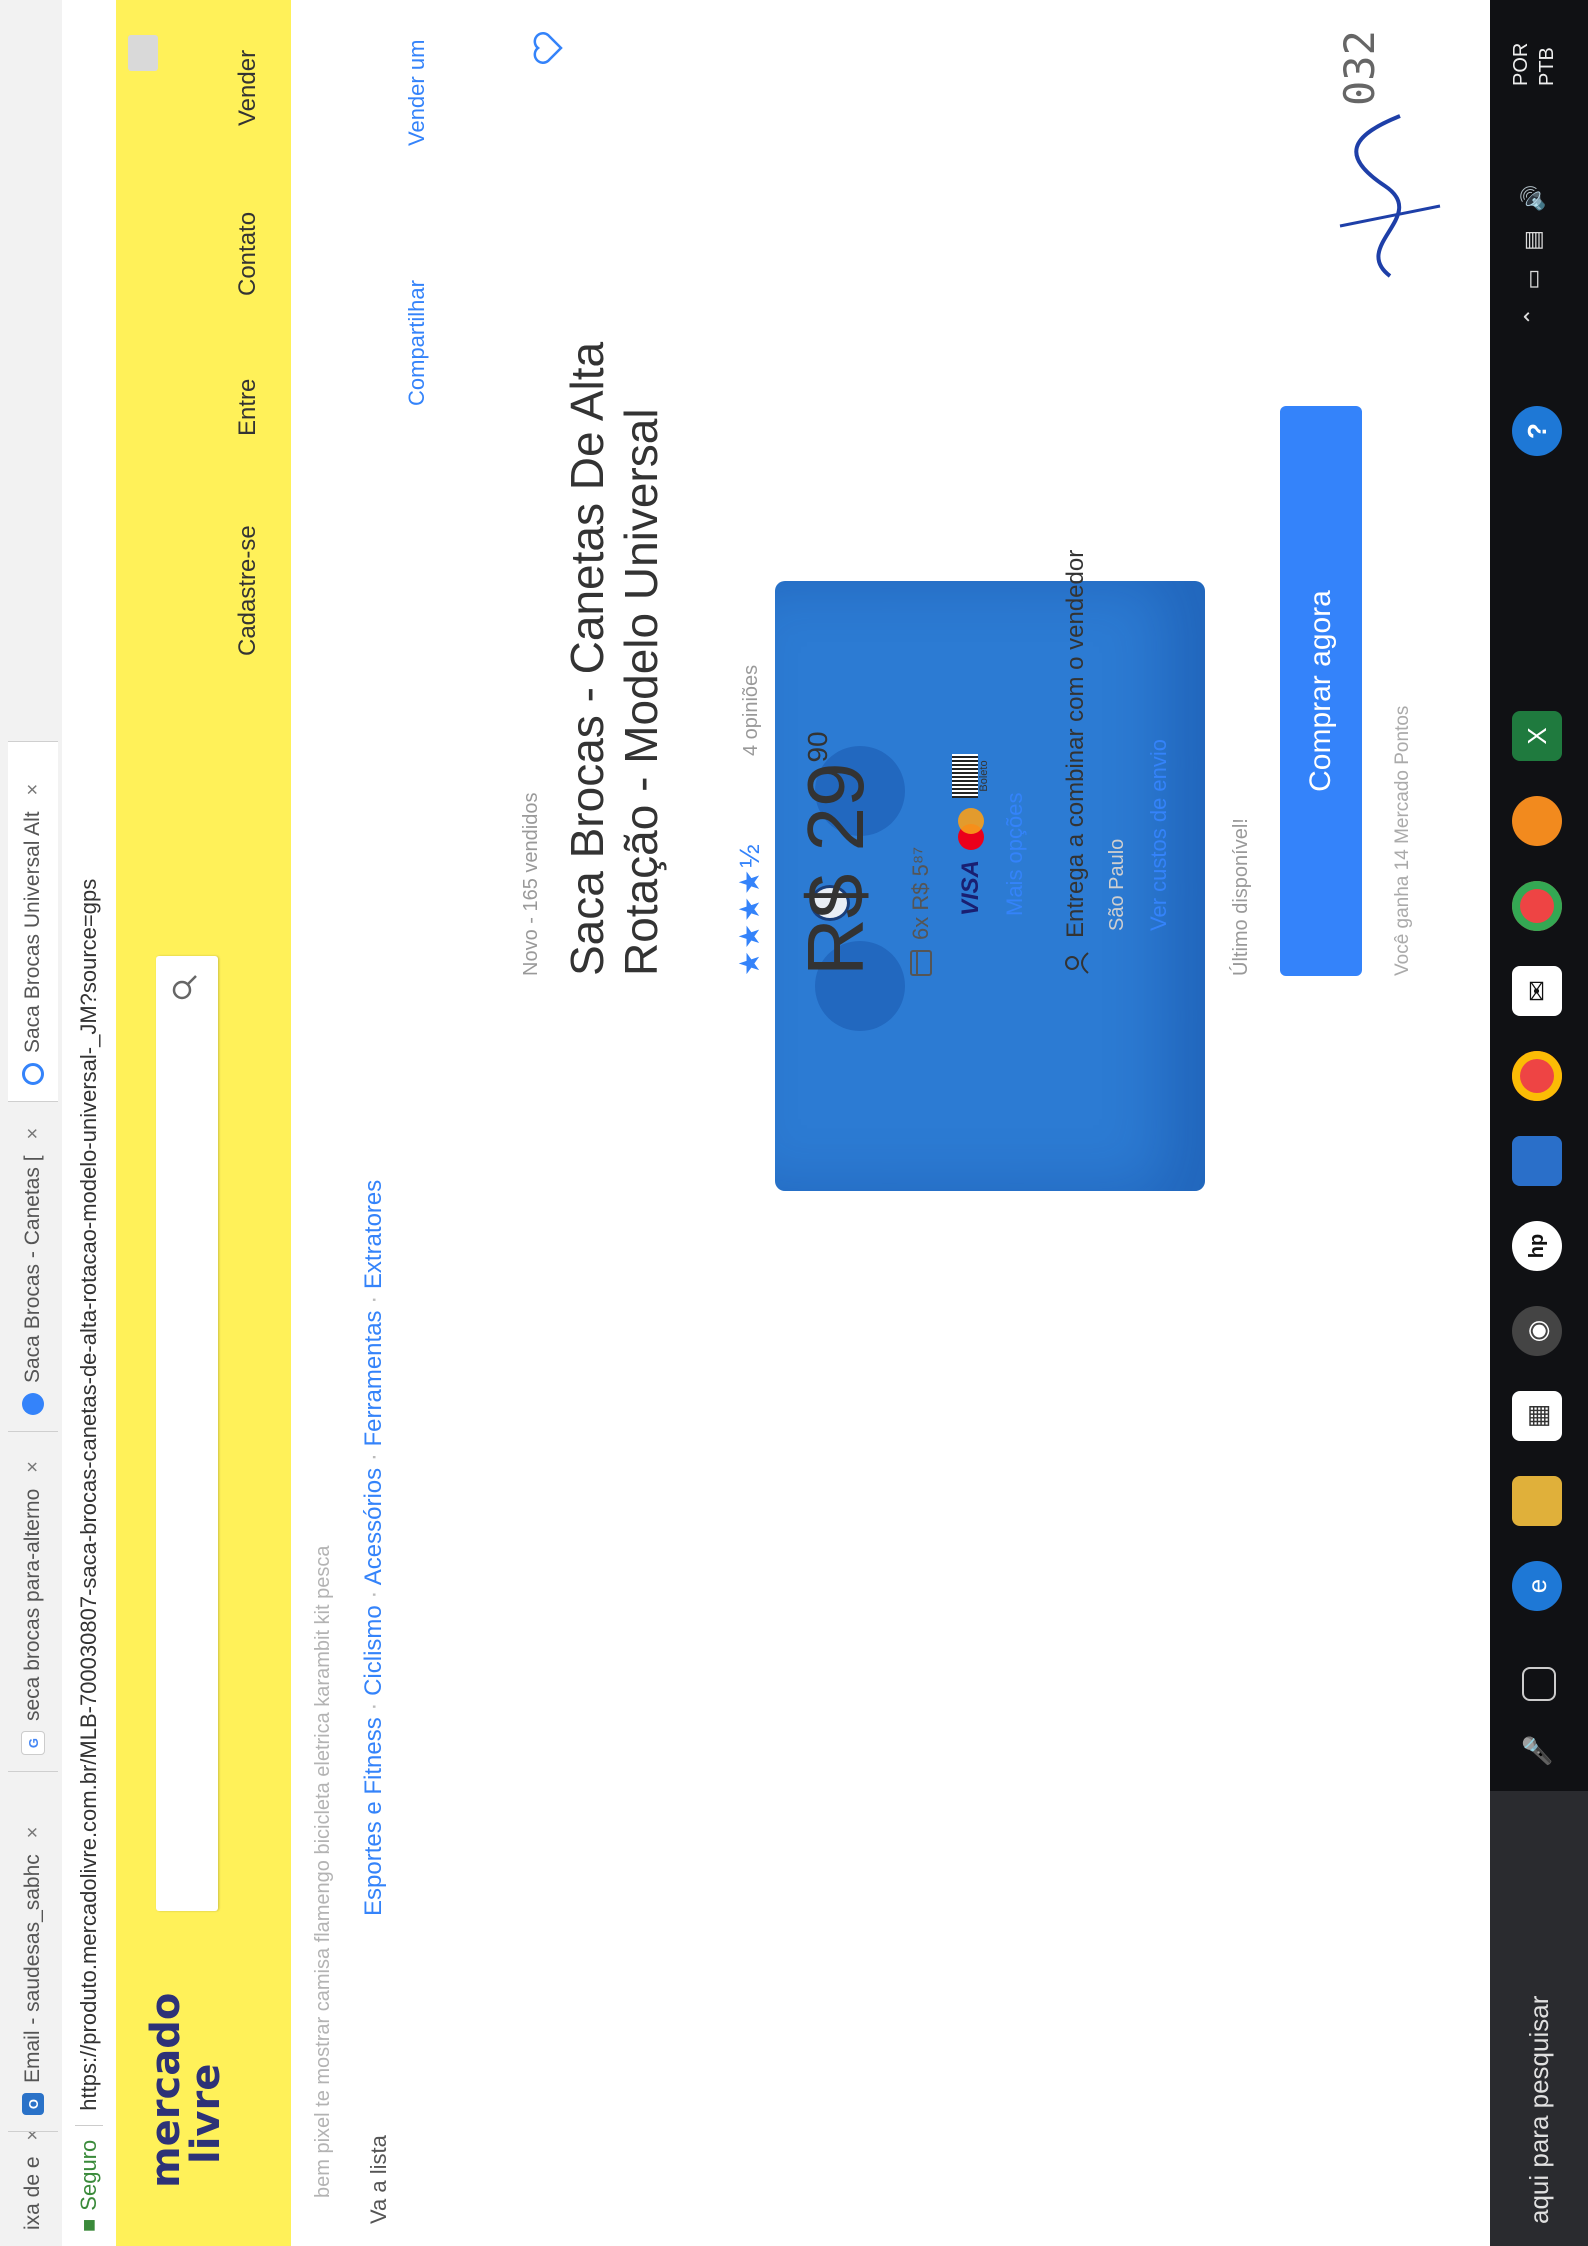 This screenshot has height=2246, width=1588. I want to click on hp-icon: hp, so click(1537, 1246).